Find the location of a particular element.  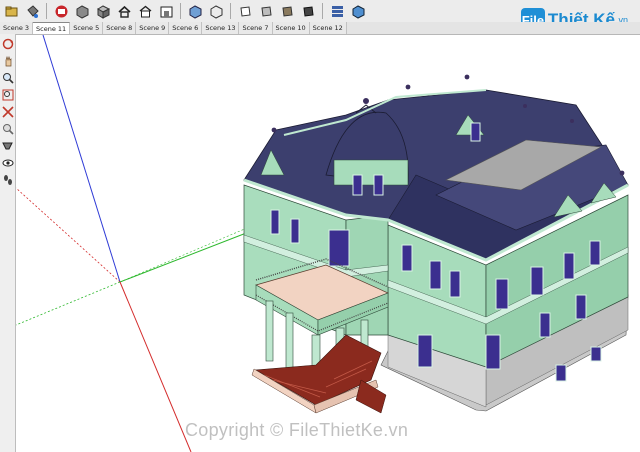

copyright-watermark: Copyright © FileThietKe.vn is located at coordinates (297, 430).